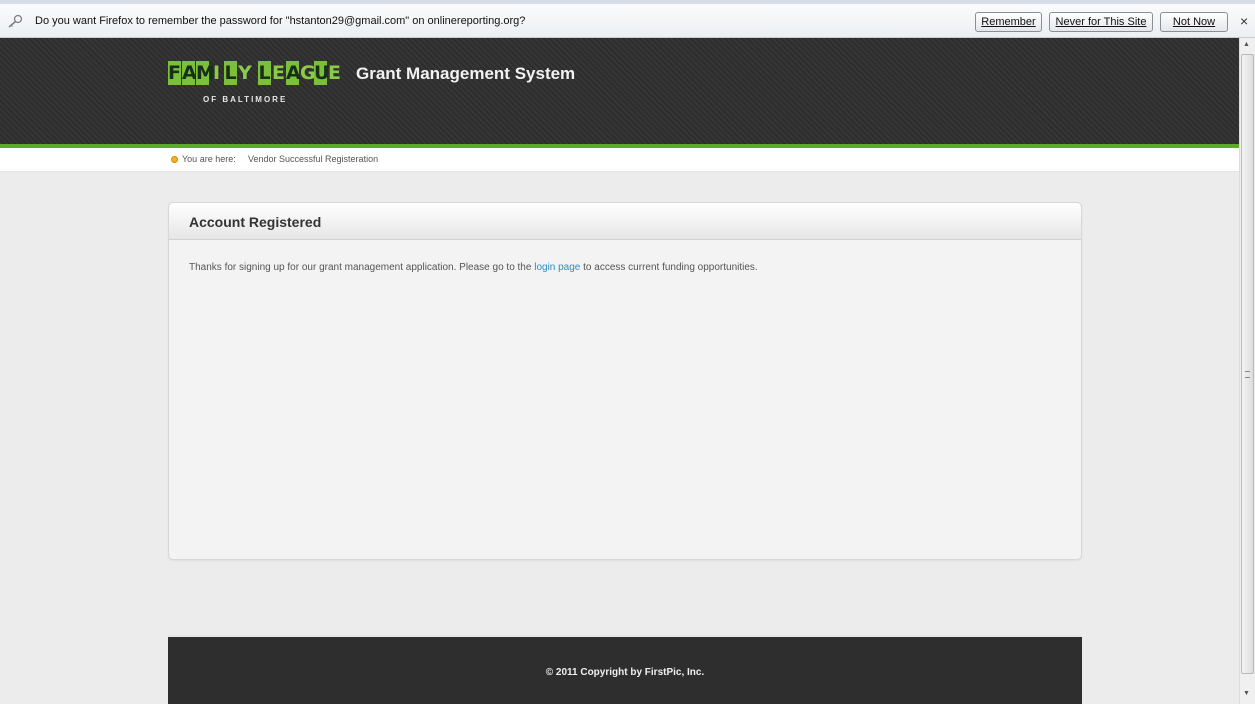 The image size is (1255, 704). What do you see at coordinates (1247, 364) in the screenshot?
I see `scrollbar-thumb` at bounding box center [1247, 364].